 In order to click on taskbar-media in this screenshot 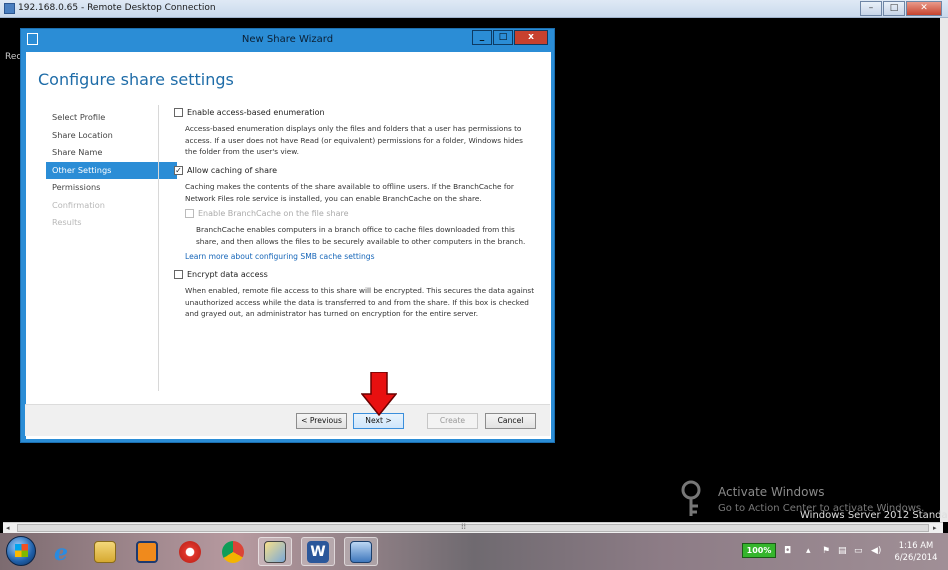, I will do `click(147, 551)`.